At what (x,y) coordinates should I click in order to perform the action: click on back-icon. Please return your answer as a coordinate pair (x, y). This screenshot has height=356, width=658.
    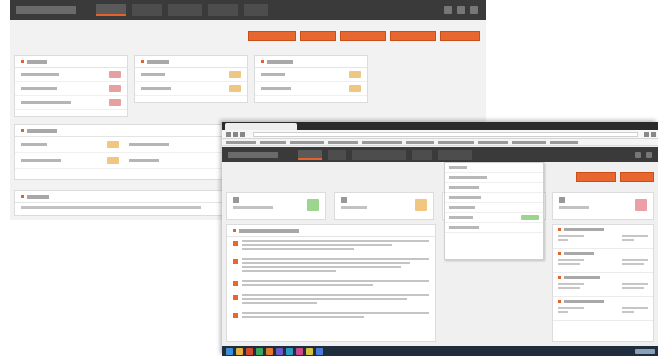
    Looking at the image, I should click on (228, 134).